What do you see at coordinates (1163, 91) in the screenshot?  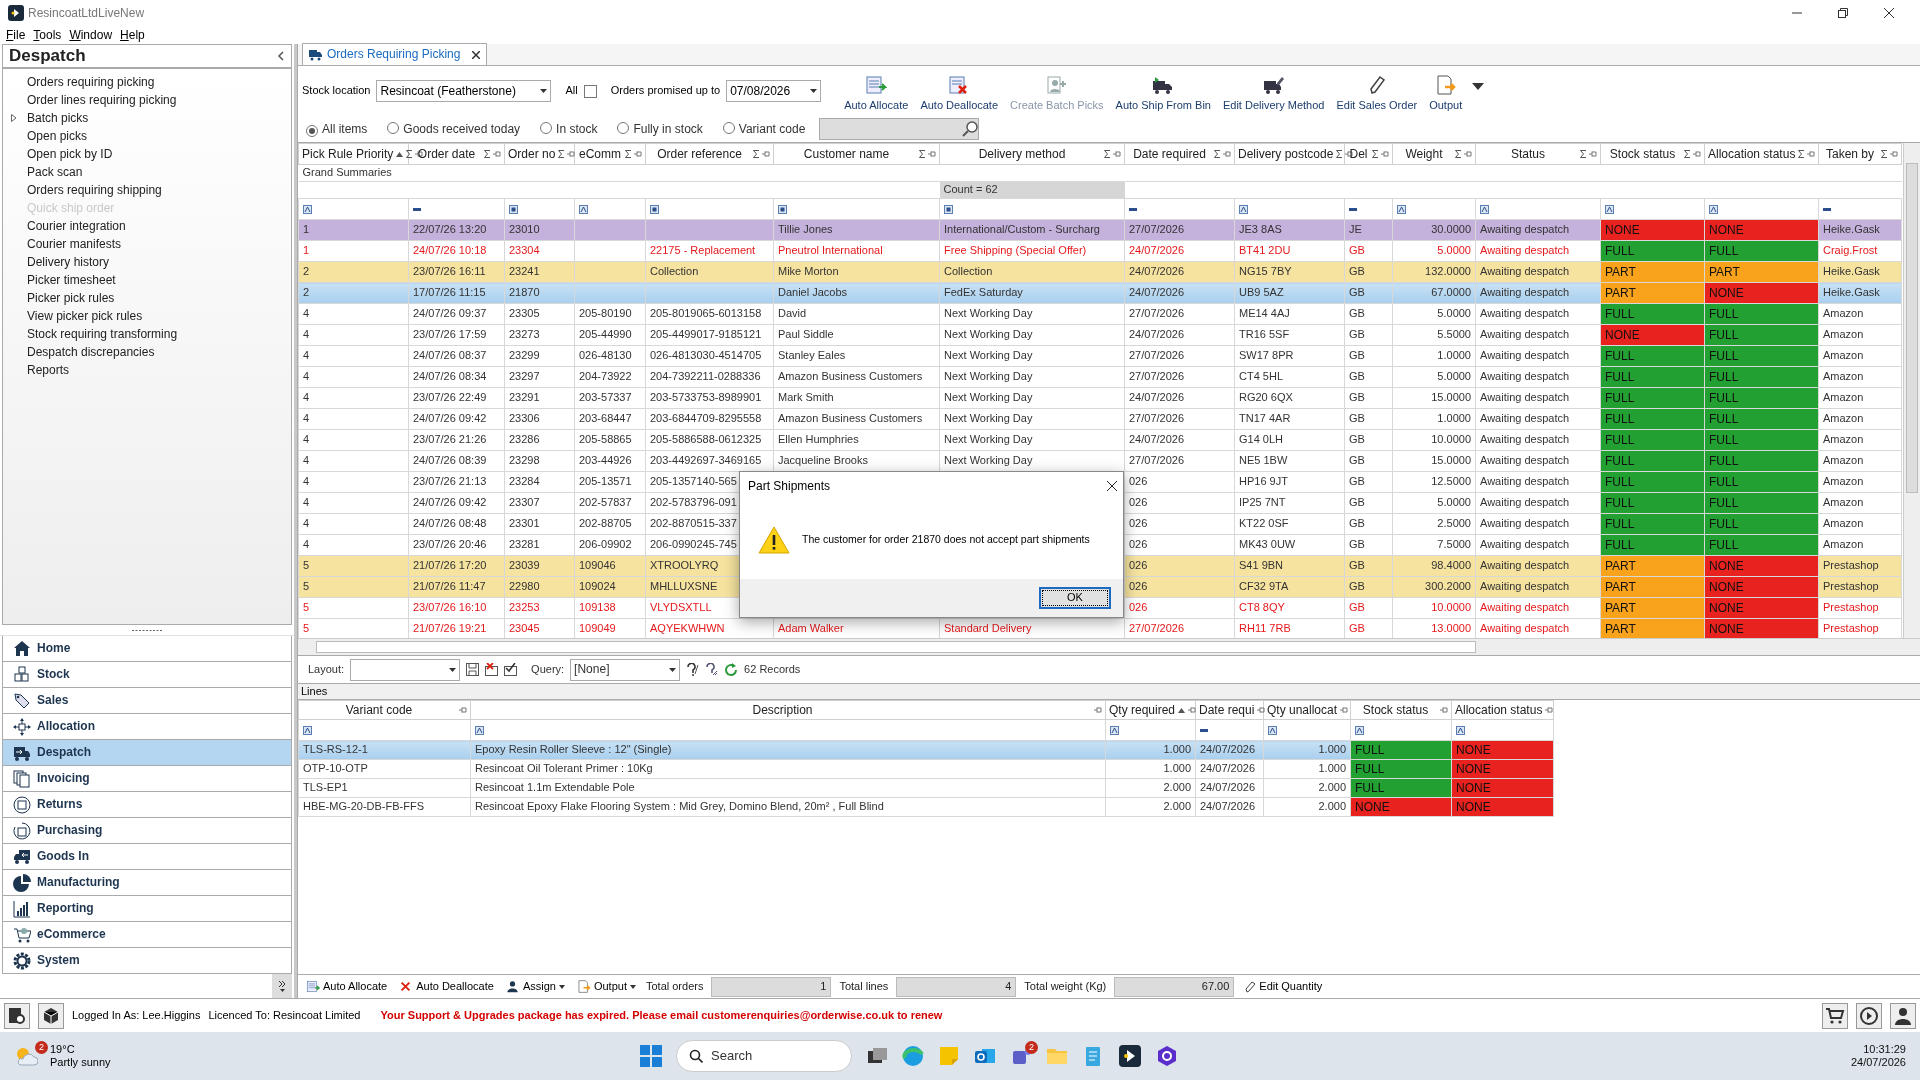 I see `toolbar-button: Auto Ship From Bin` at bounding box center [1163, 91].